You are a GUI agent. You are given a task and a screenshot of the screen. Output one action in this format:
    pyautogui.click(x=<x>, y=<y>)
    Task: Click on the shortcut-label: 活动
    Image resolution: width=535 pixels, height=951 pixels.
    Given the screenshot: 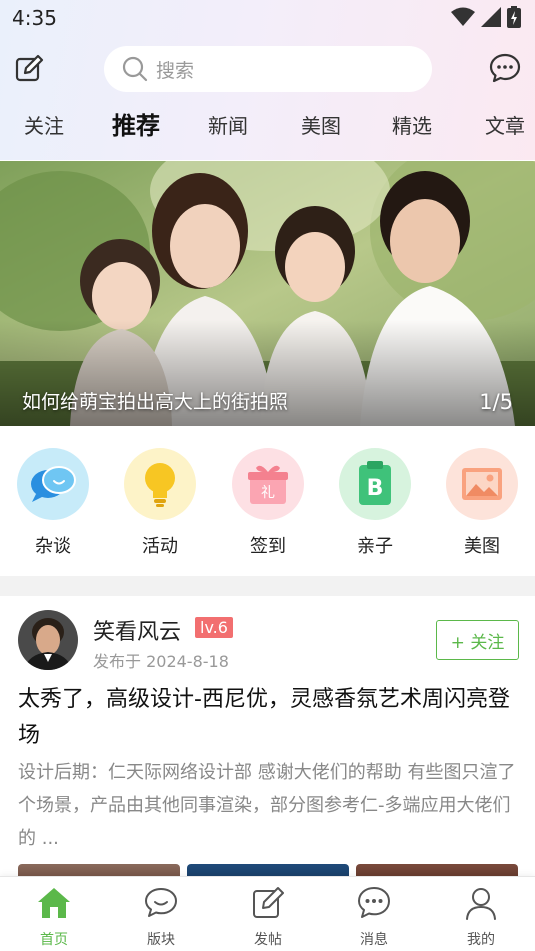 What is the action you would take?
    pyautogui.click(x=160, y=546)
    